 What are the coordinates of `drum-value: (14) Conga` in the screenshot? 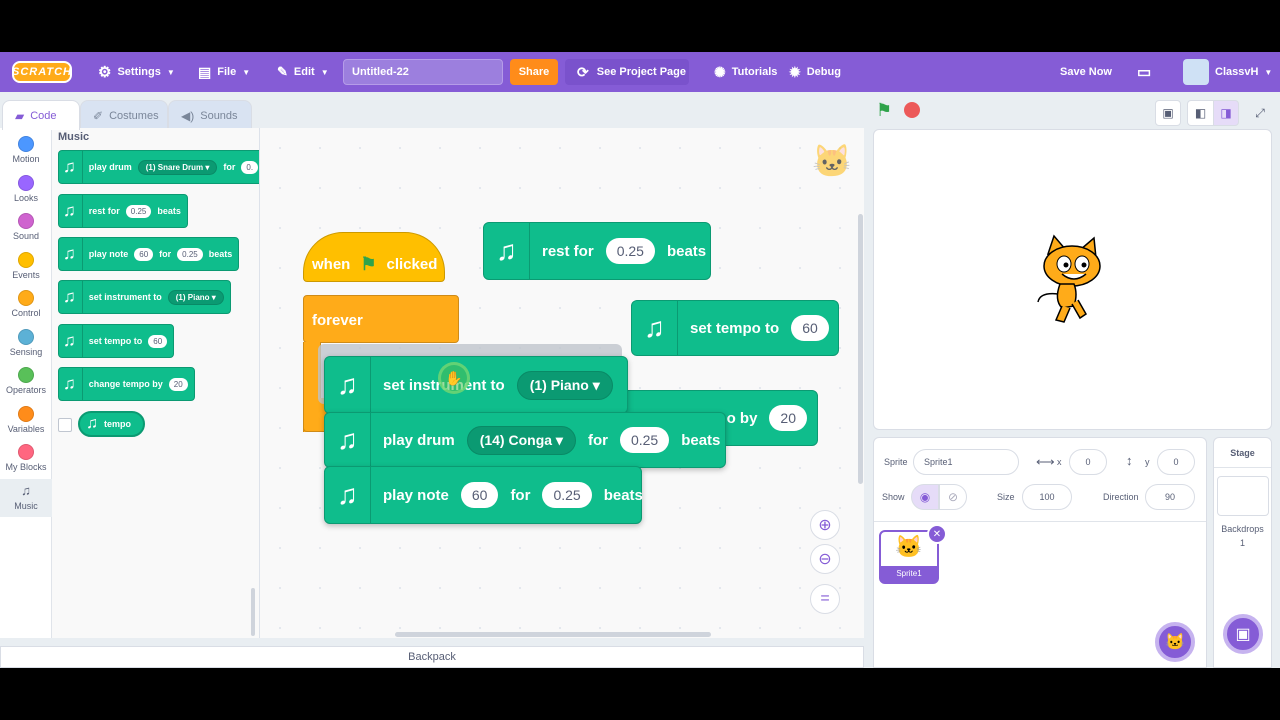 It's located at (516, 439).